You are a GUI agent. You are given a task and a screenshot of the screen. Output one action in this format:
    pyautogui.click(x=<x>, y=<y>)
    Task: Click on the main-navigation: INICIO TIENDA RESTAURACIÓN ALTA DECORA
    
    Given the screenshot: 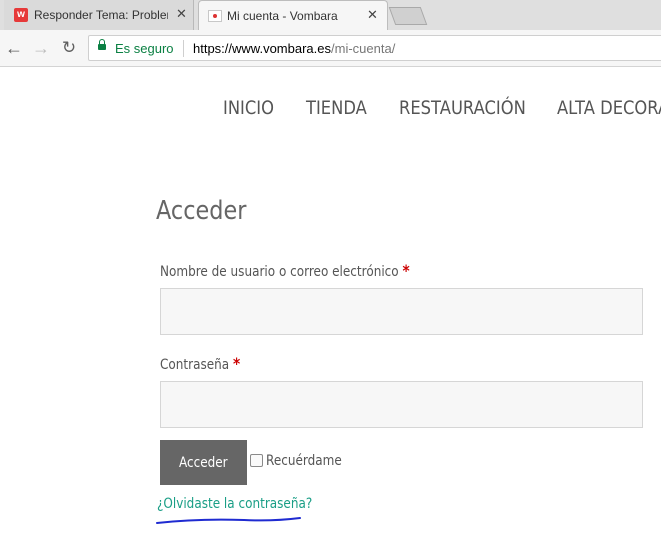 What is the action you would take?
    pyautogui.click(x=330, y=109)
    